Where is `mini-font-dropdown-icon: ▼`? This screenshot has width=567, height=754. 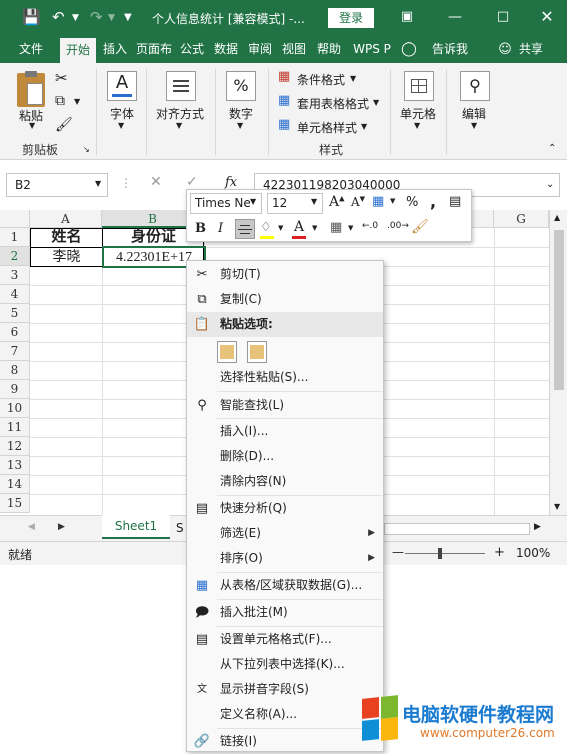 mini-font-dropdown-icon: ▼ is located at coordinates (253, 201).